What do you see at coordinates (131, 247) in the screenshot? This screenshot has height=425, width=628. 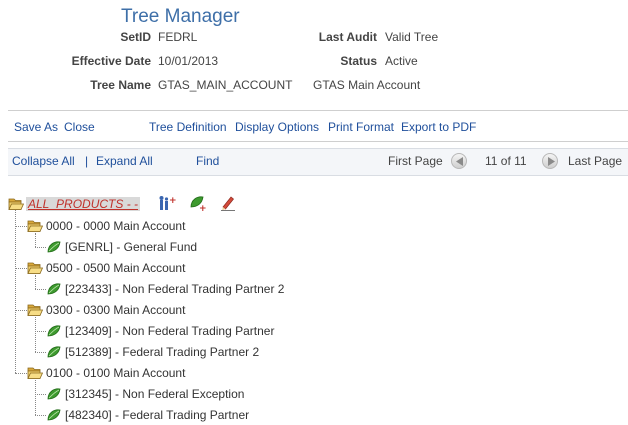 I see `tree-leaf: [GENRL] - General Fund` at bounding box center [131, 247].